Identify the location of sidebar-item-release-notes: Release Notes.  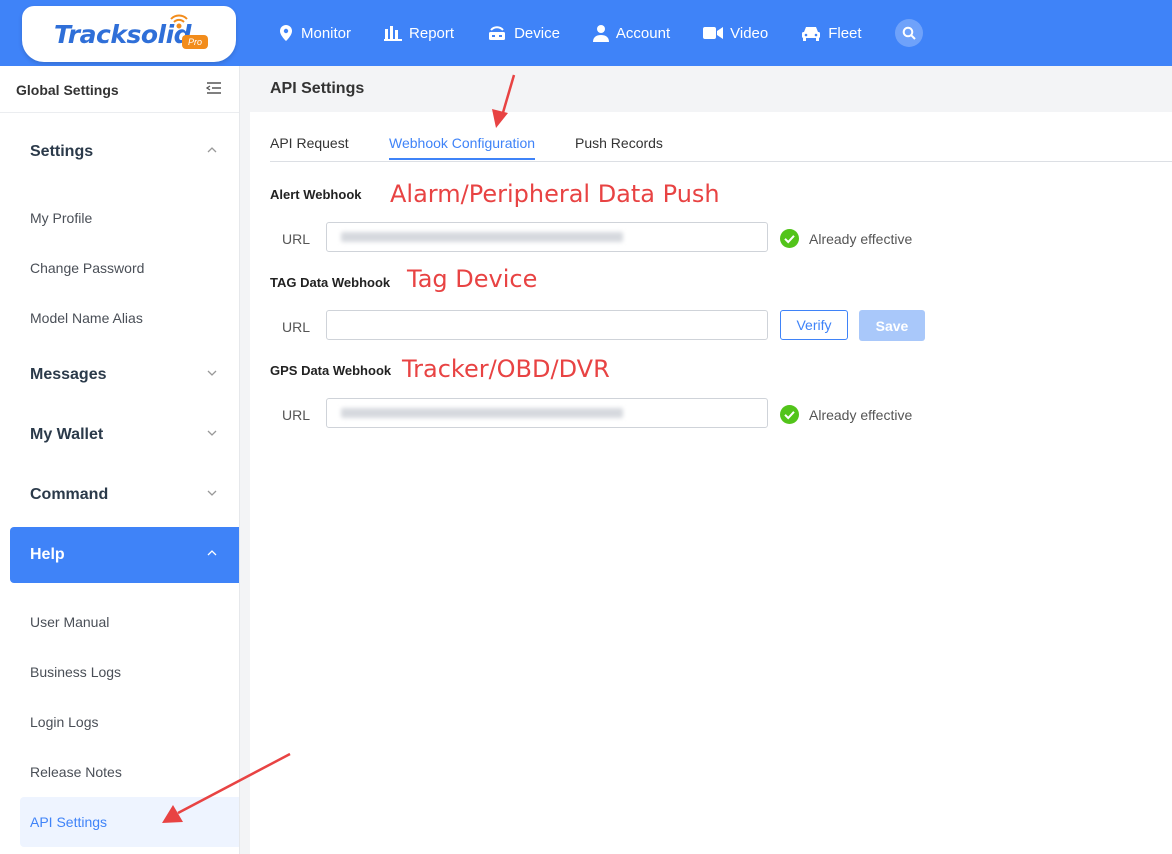
(119, 772).